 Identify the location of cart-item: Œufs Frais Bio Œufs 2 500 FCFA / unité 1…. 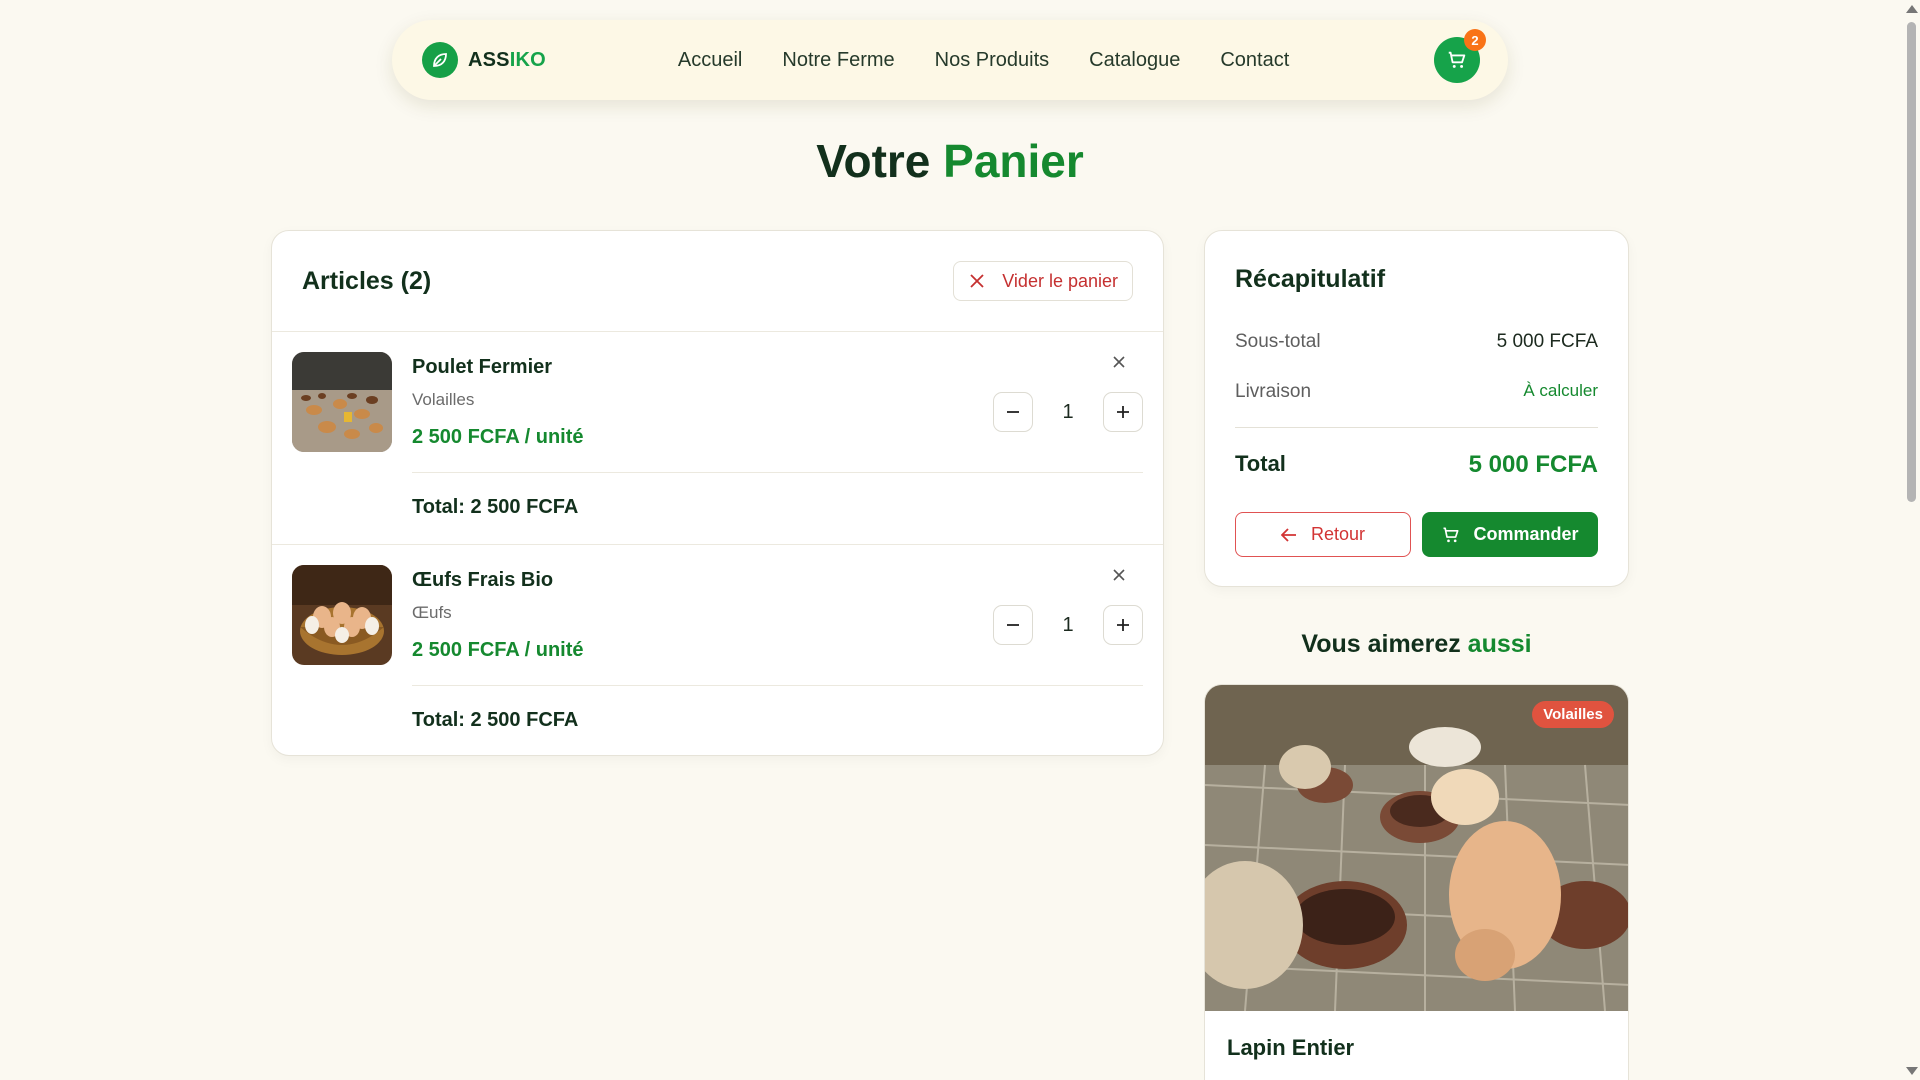
(717, 650).